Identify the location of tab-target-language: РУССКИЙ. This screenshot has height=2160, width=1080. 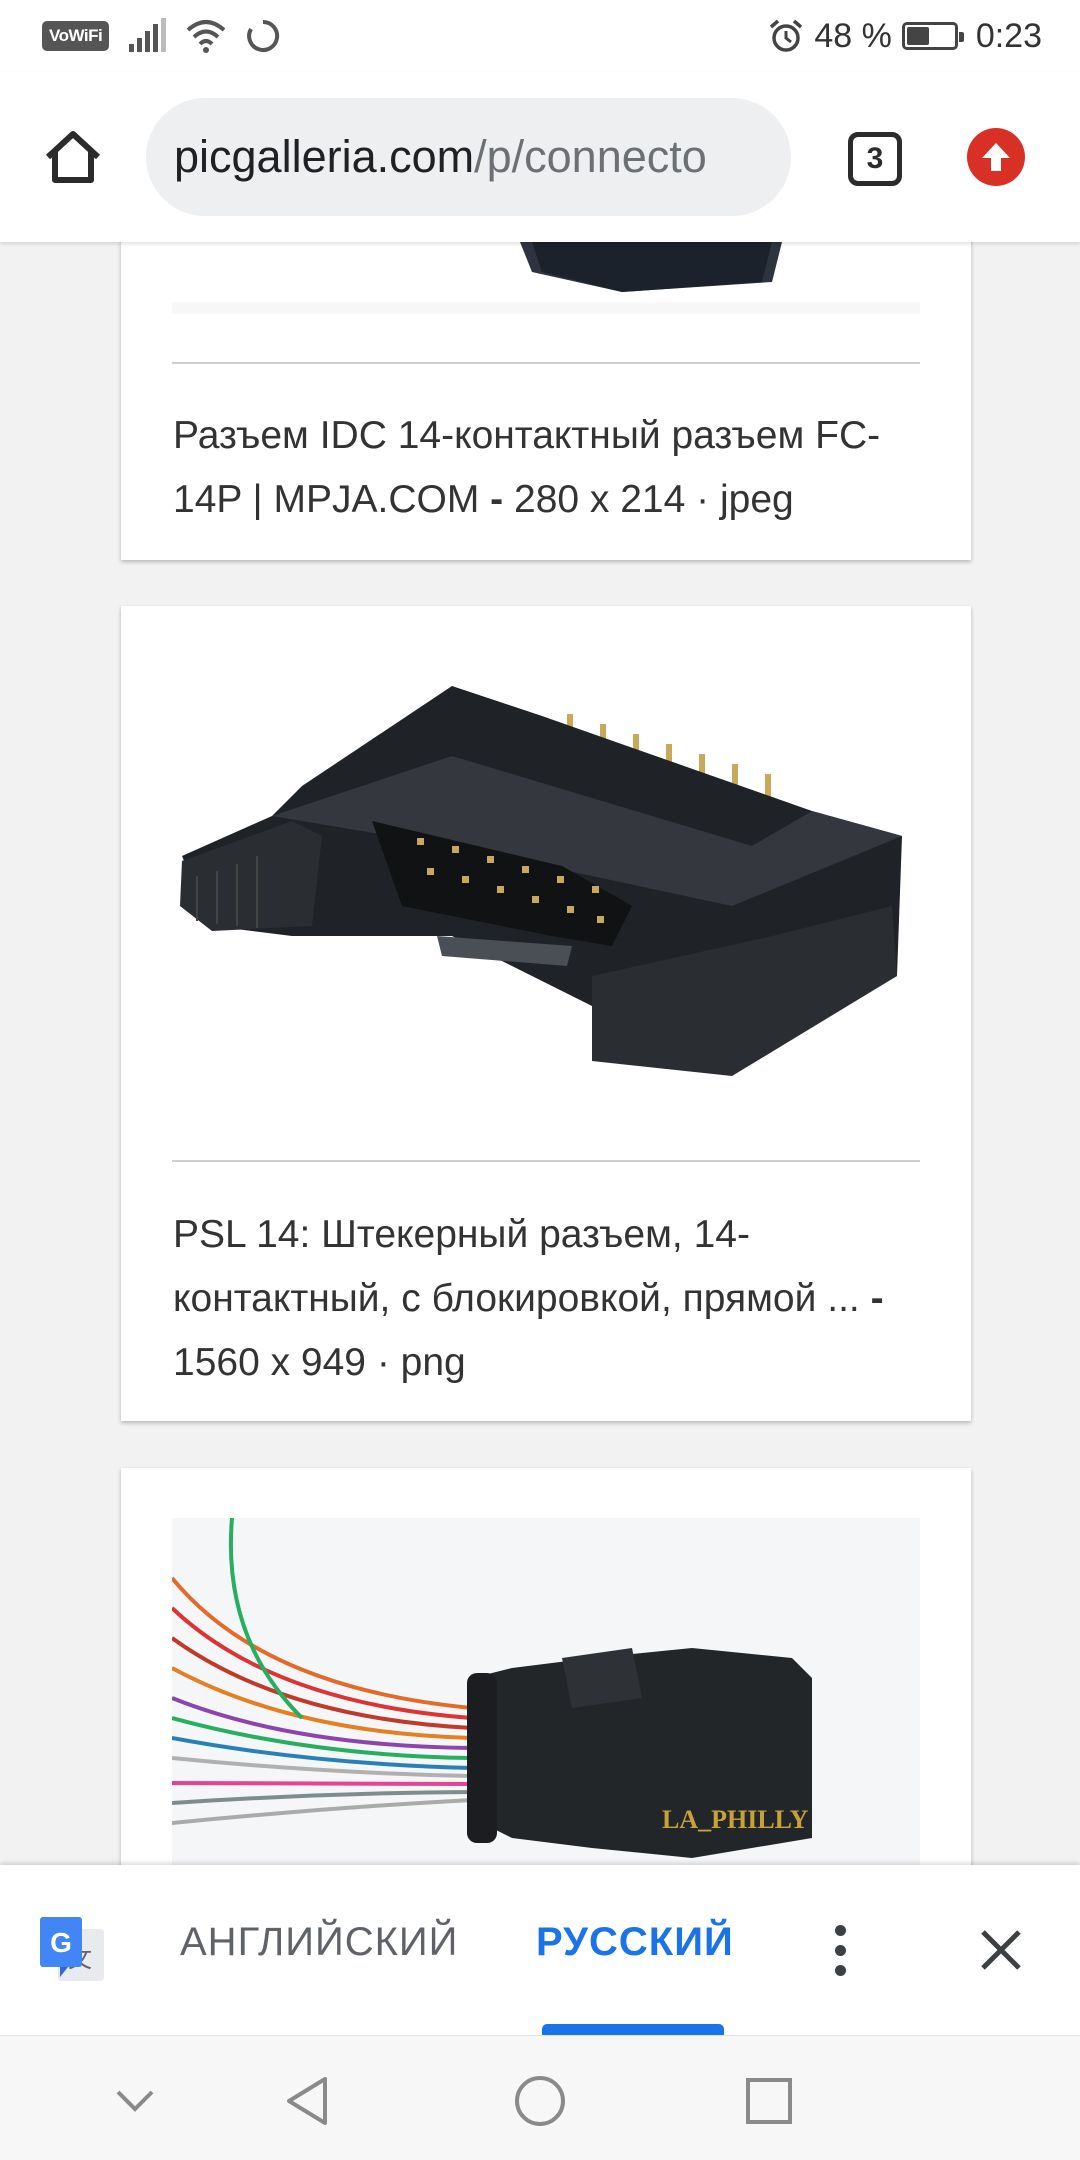
(635, 1942).